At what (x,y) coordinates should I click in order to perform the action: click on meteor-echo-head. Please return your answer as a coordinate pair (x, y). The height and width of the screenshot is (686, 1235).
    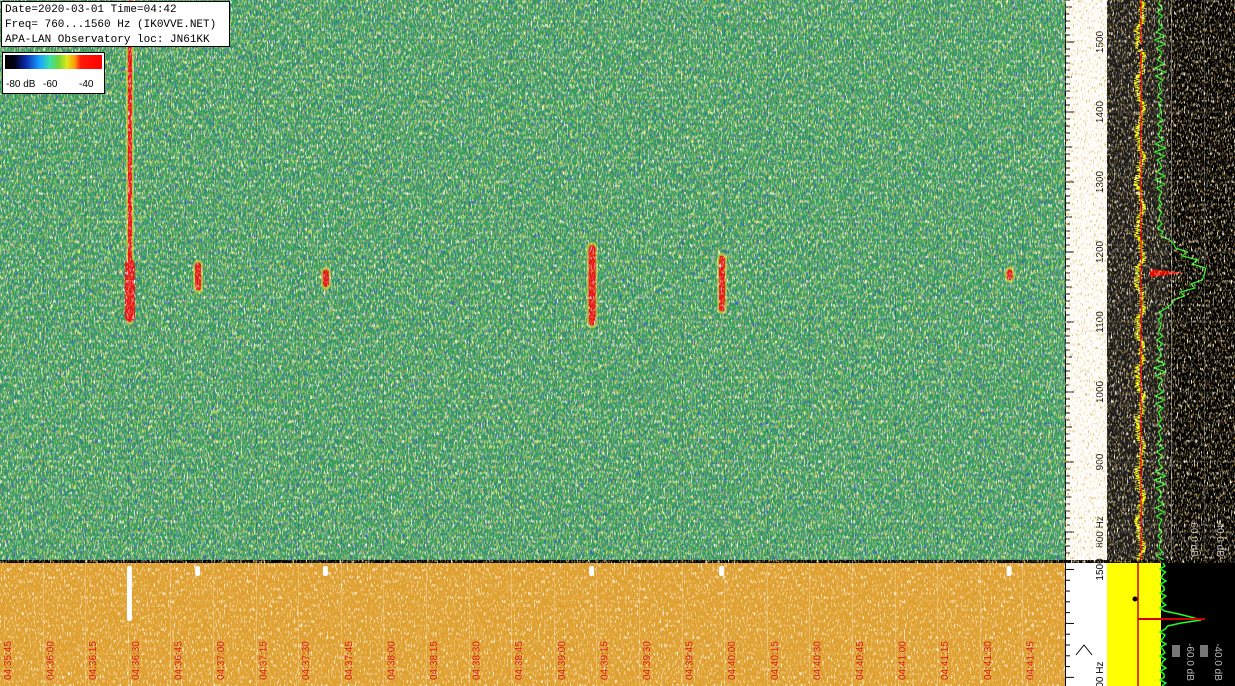
    Looking at the image, I should click on (129, 290).